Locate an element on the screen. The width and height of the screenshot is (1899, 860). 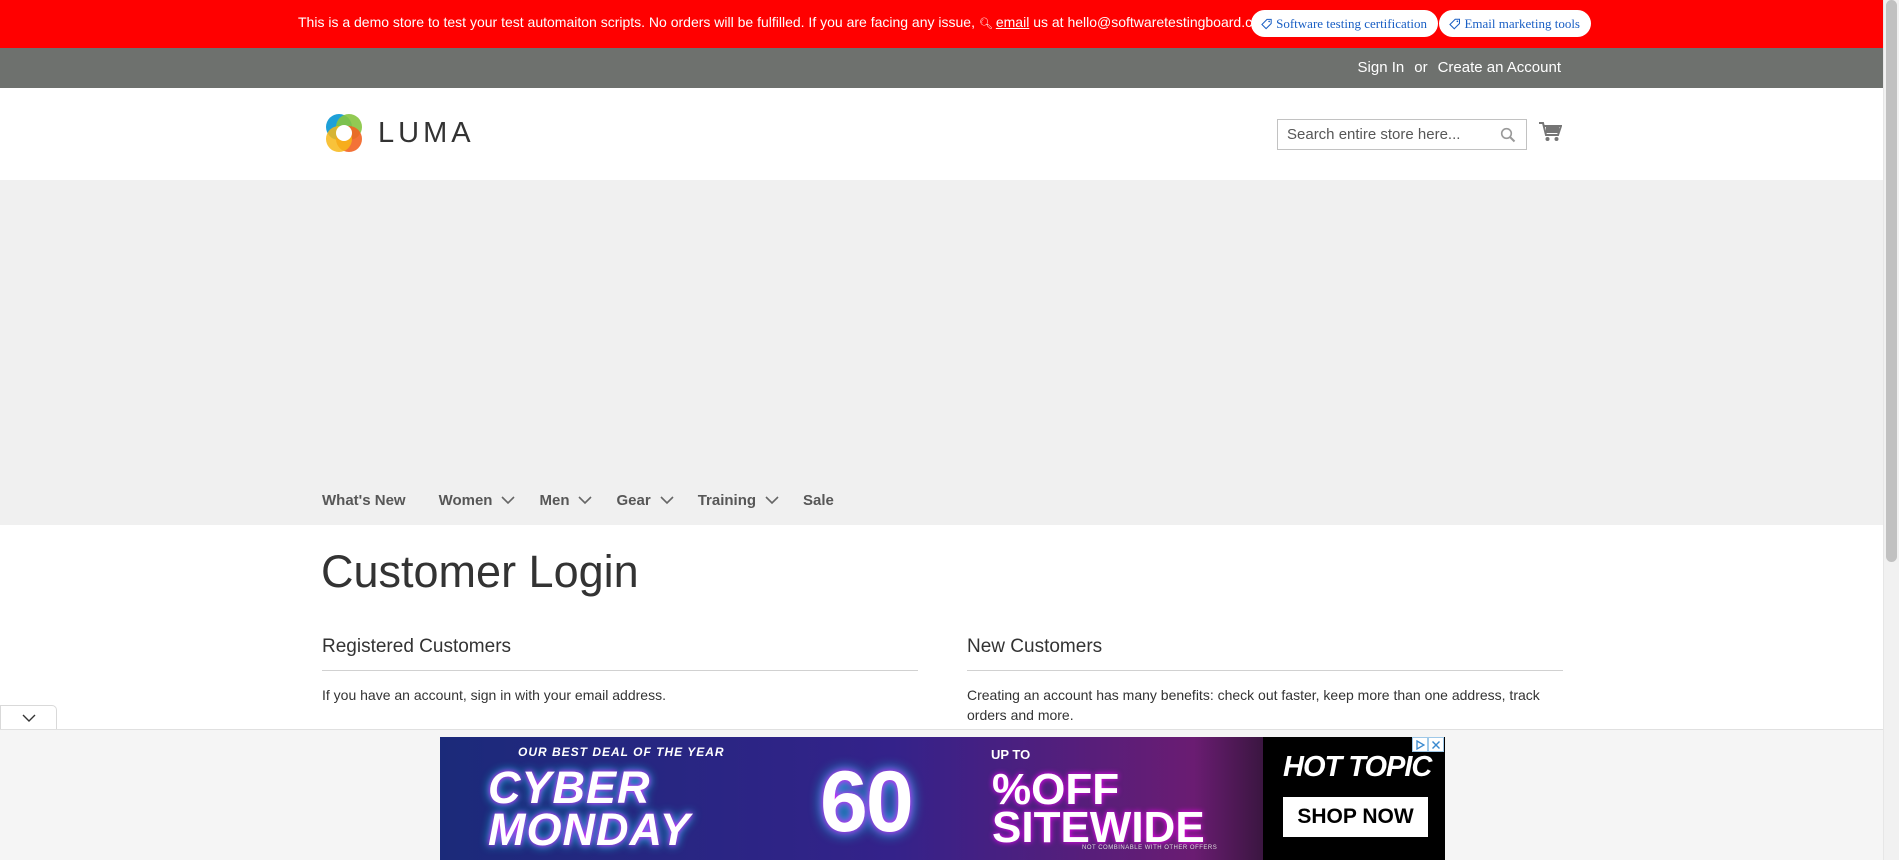
nav-item-women: Women is located at coordinates (477, 500).